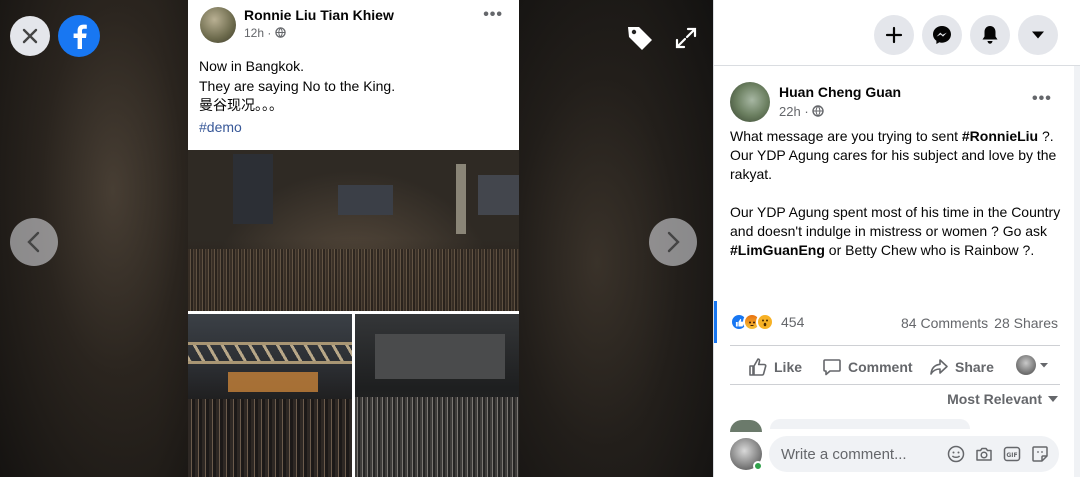 Image resolution: width=1080 pixels, height=477 pixels. What do you see at coordinates (929, 250) in the screenshot?
I see `text-span: or Betty Chew who is Rainbow ?.` at bounding box center [929, 250].